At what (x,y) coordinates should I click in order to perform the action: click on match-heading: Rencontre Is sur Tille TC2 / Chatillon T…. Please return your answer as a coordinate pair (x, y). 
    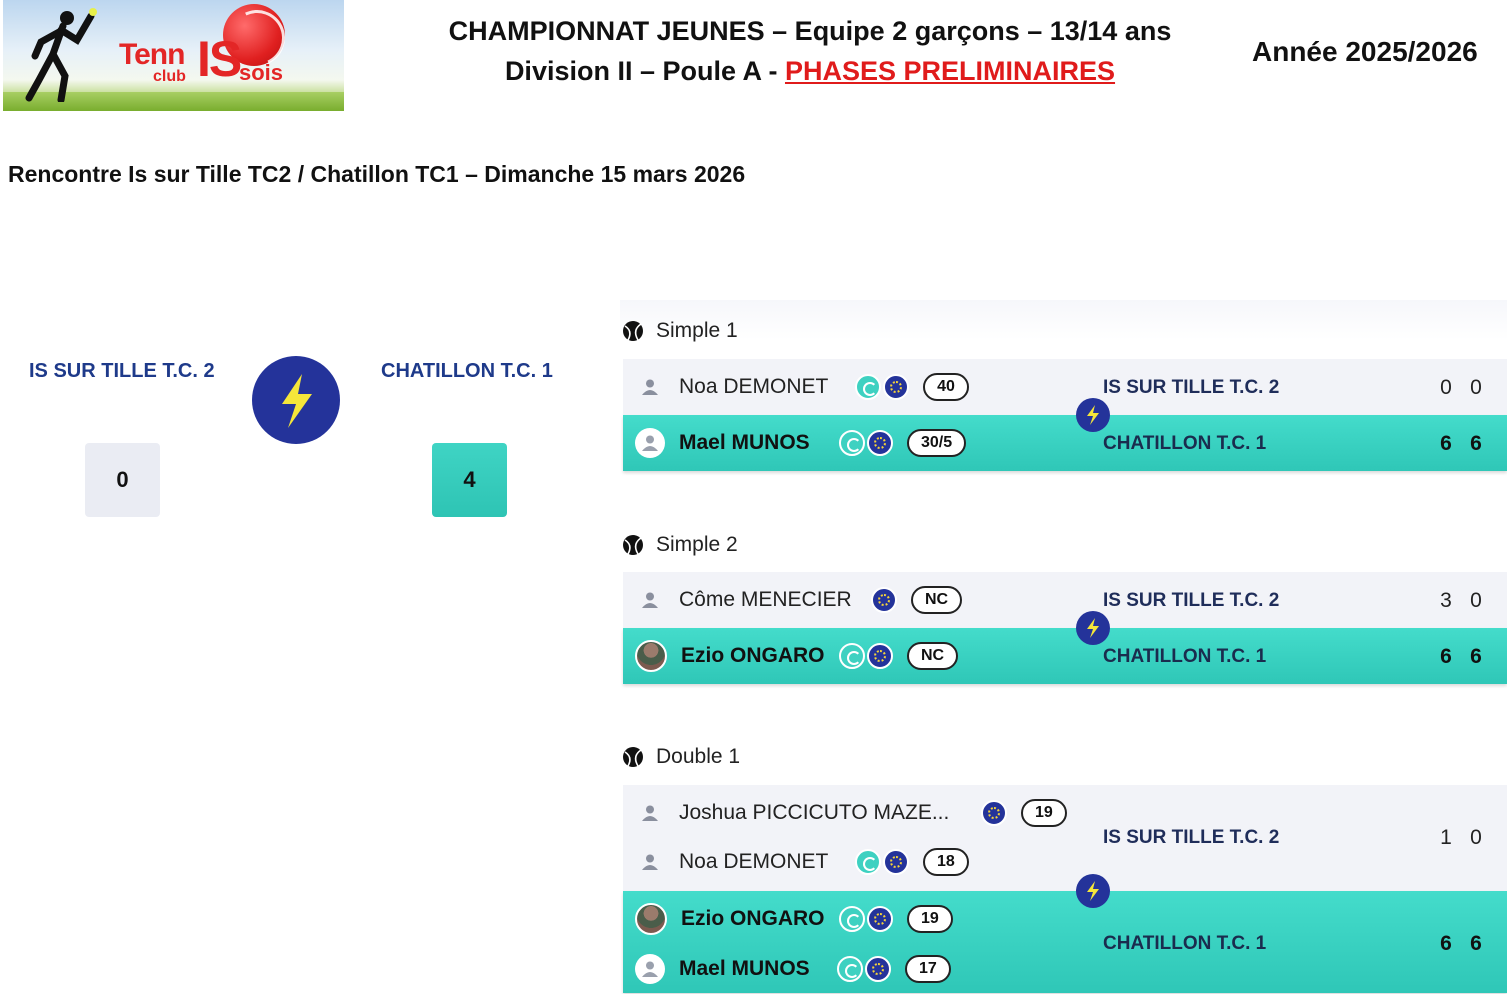
    Looking at the image, I should click on (377, 174).